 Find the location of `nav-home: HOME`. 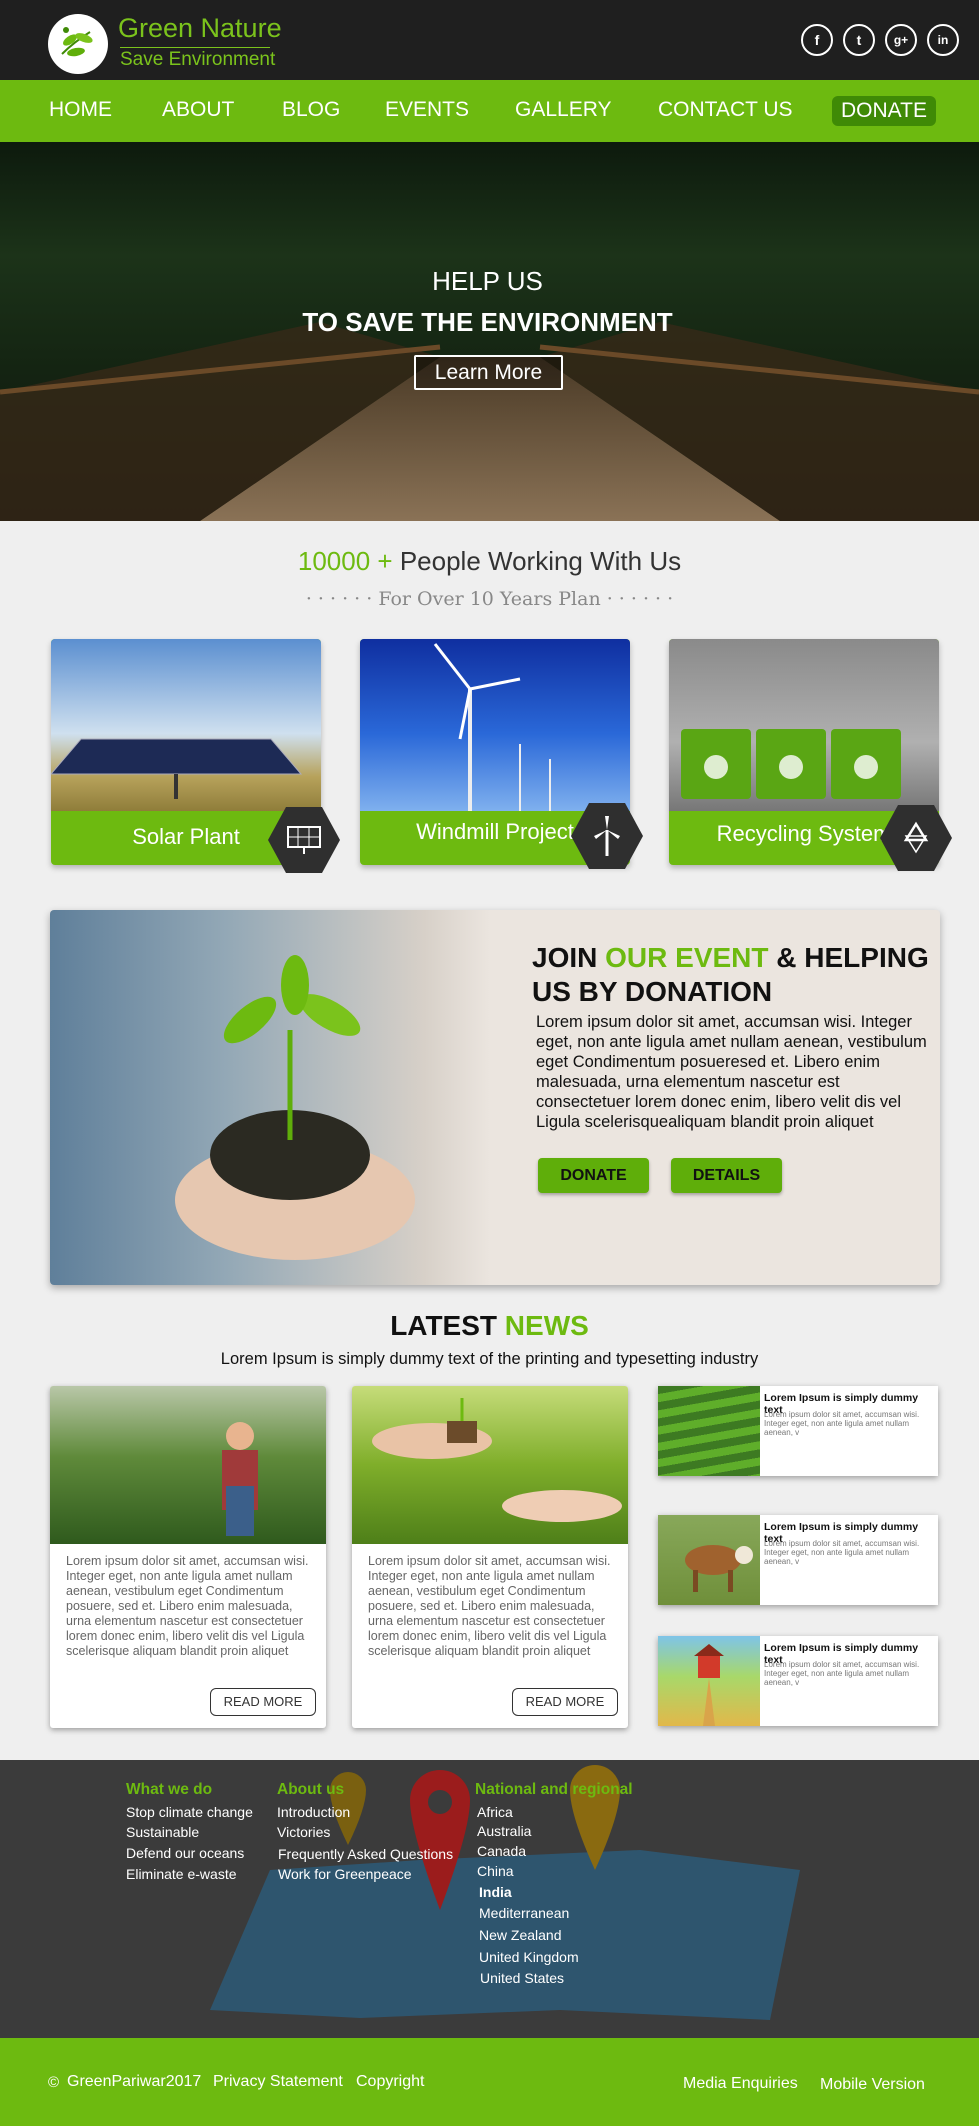

nav-home: HOME is located at coordinates (80, 110).